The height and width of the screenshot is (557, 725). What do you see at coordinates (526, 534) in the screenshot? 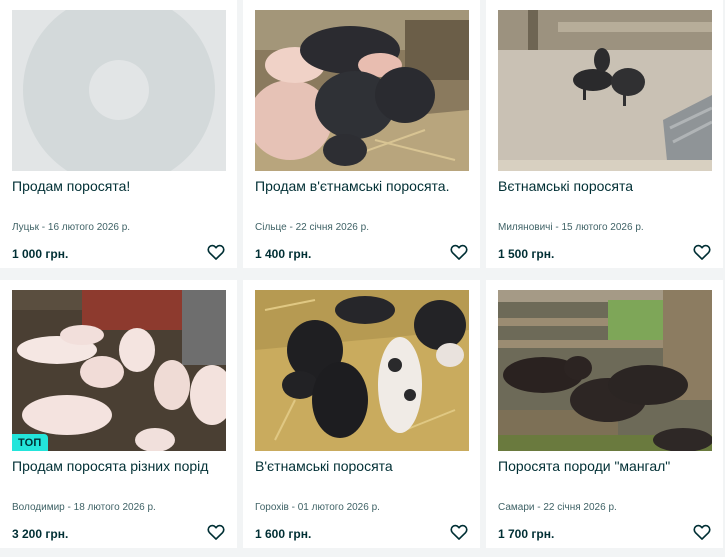
I see `listing-price: 1 700 грн.` at bounding box center [526, 534].